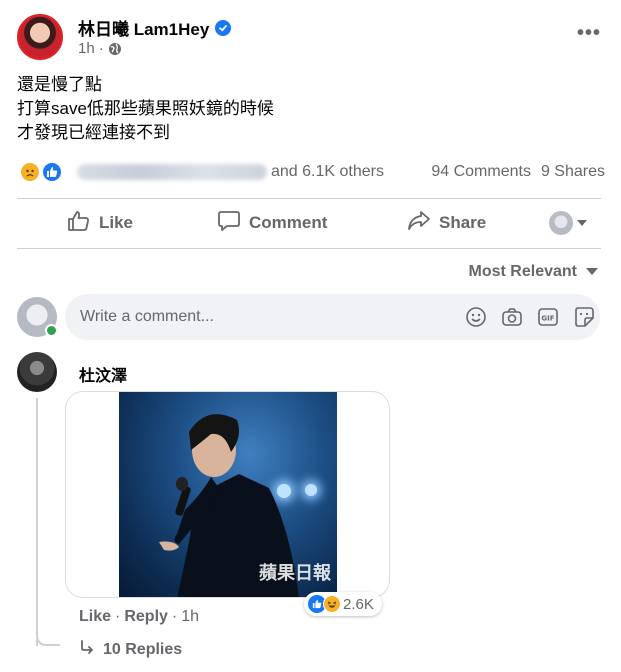 The height and width of the screenshot is (672, 621). I want to click on view-replies-link: 10 Replies, so click(130, 649).